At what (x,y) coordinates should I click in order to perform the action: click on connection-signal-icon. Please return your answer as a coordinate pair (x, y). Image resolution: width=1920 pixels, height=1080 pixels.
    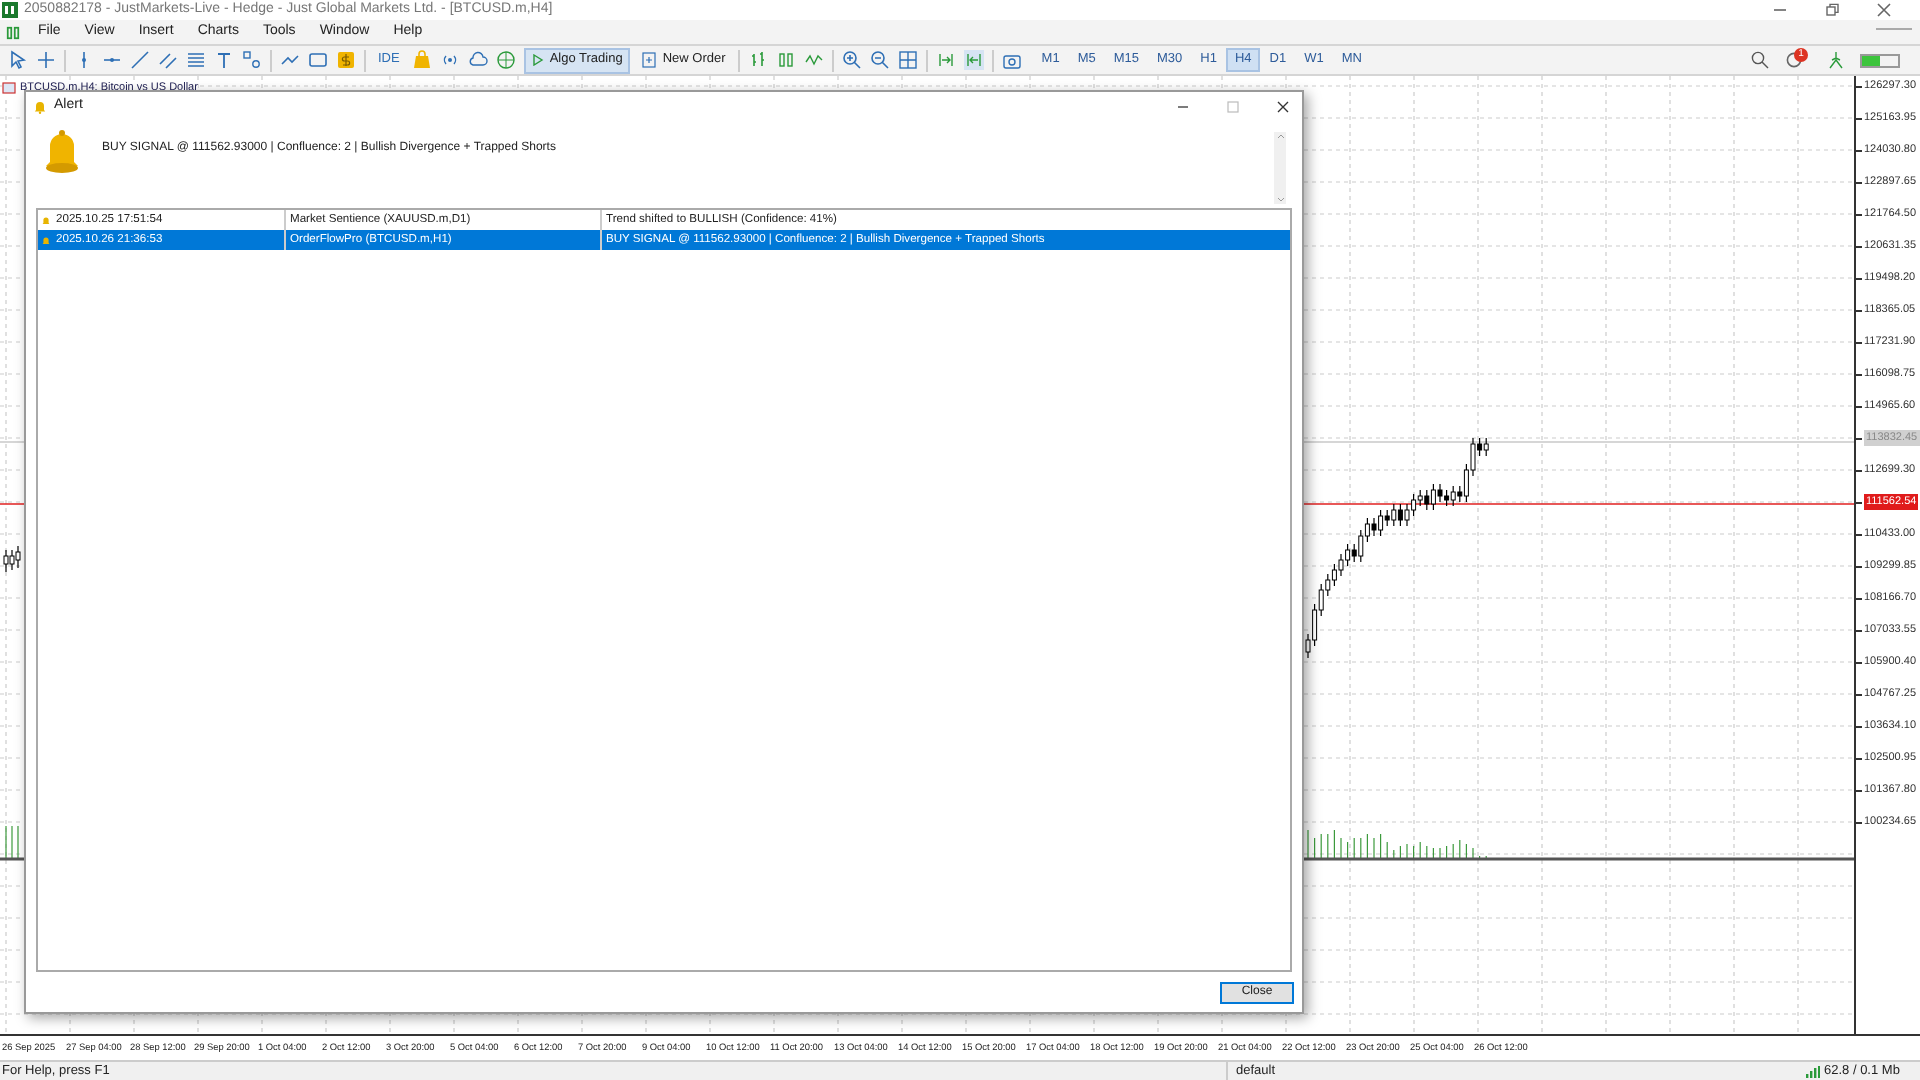
    Looking at the image, I should click on (1813, 1071).